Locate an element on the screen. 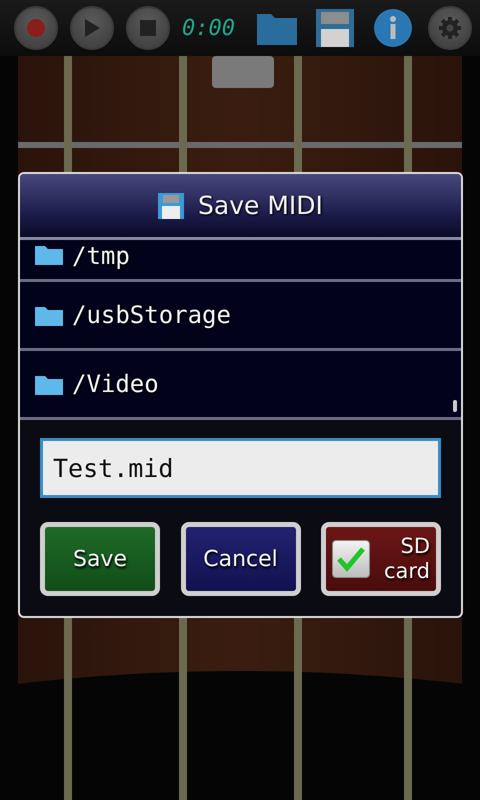 The image size is (480, 800). play-button is located at coordinates (92, 28).